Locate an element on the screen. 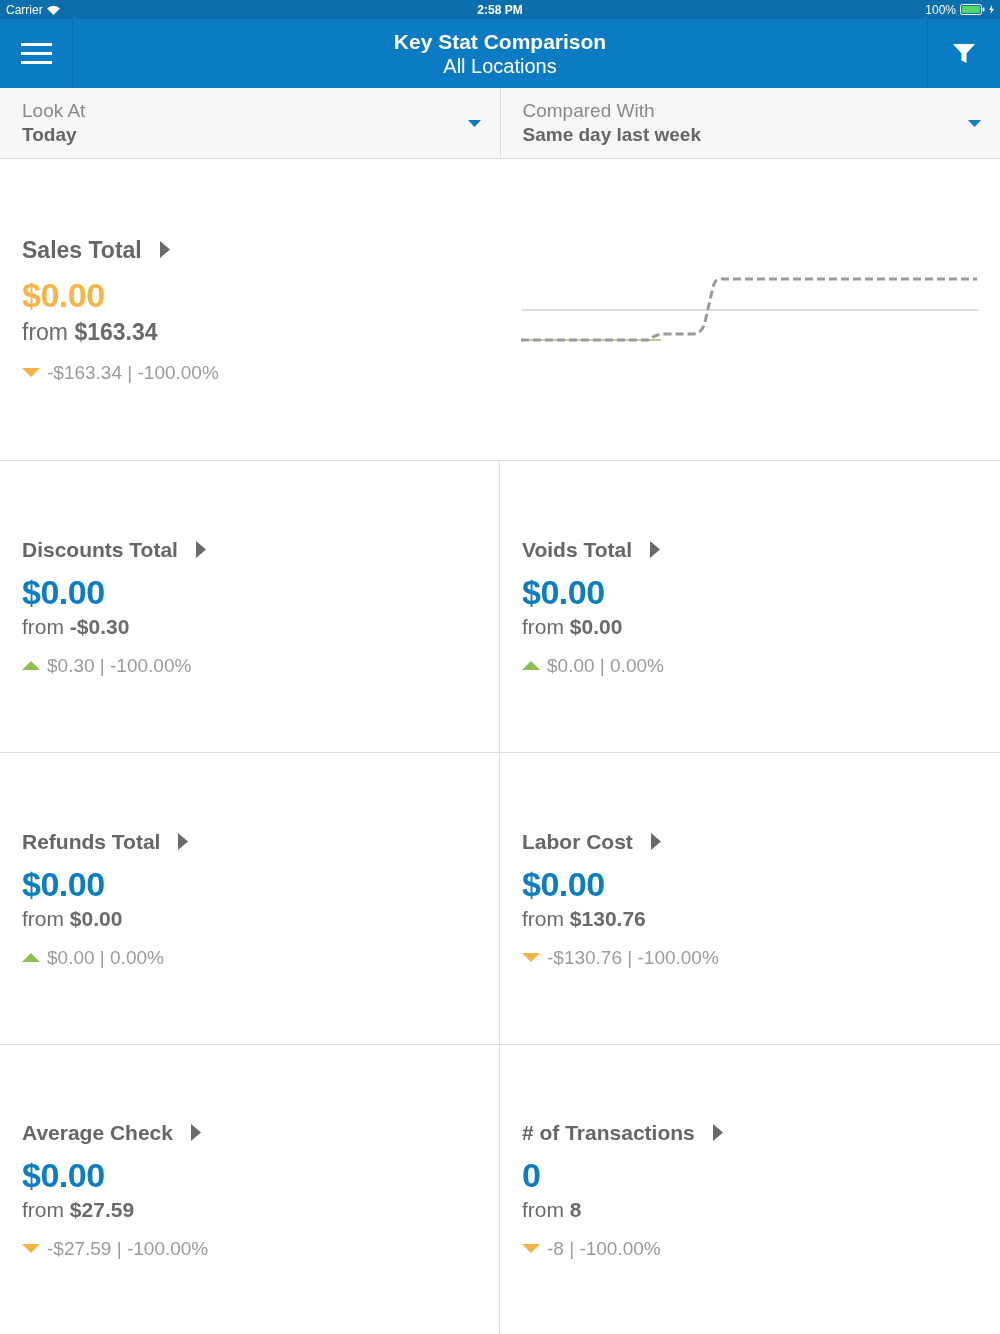 The image size is (1000, 1334). comparison-text: from -$0.30 is located at coordinates (76, 626).